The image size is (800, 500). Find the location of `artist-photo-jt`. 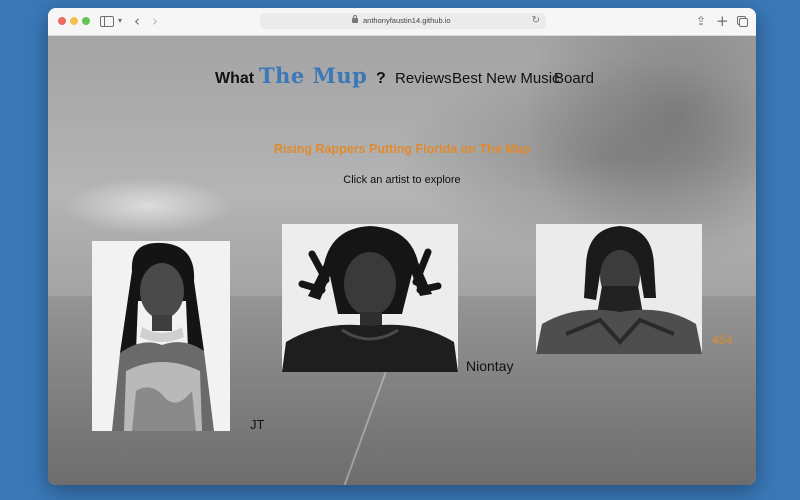

artist-photo-jt is located at coordinates (161, 336).